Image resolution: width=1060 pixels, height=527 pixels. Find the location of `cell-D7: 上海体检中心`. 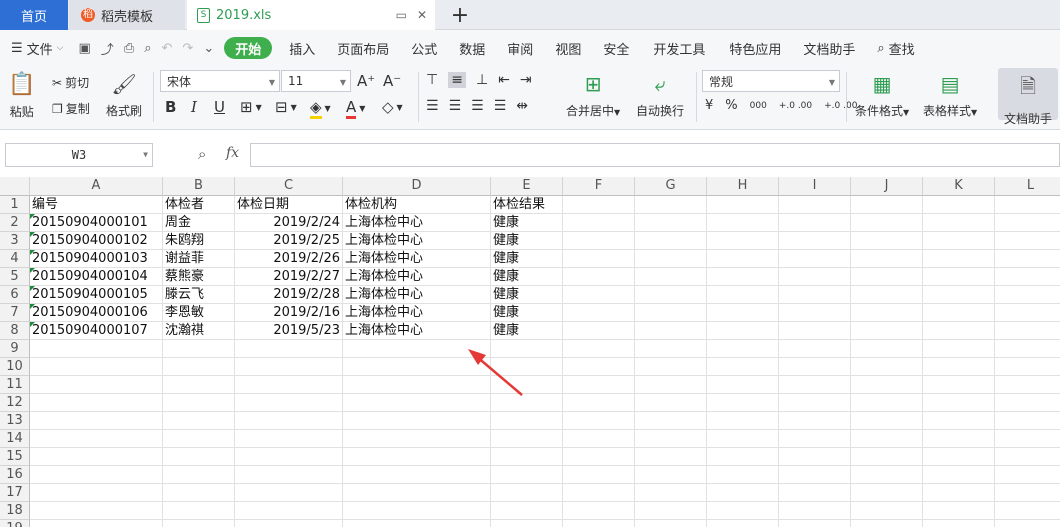

cell-D7: 上海体检中心 is located at coordinates (417, 313).